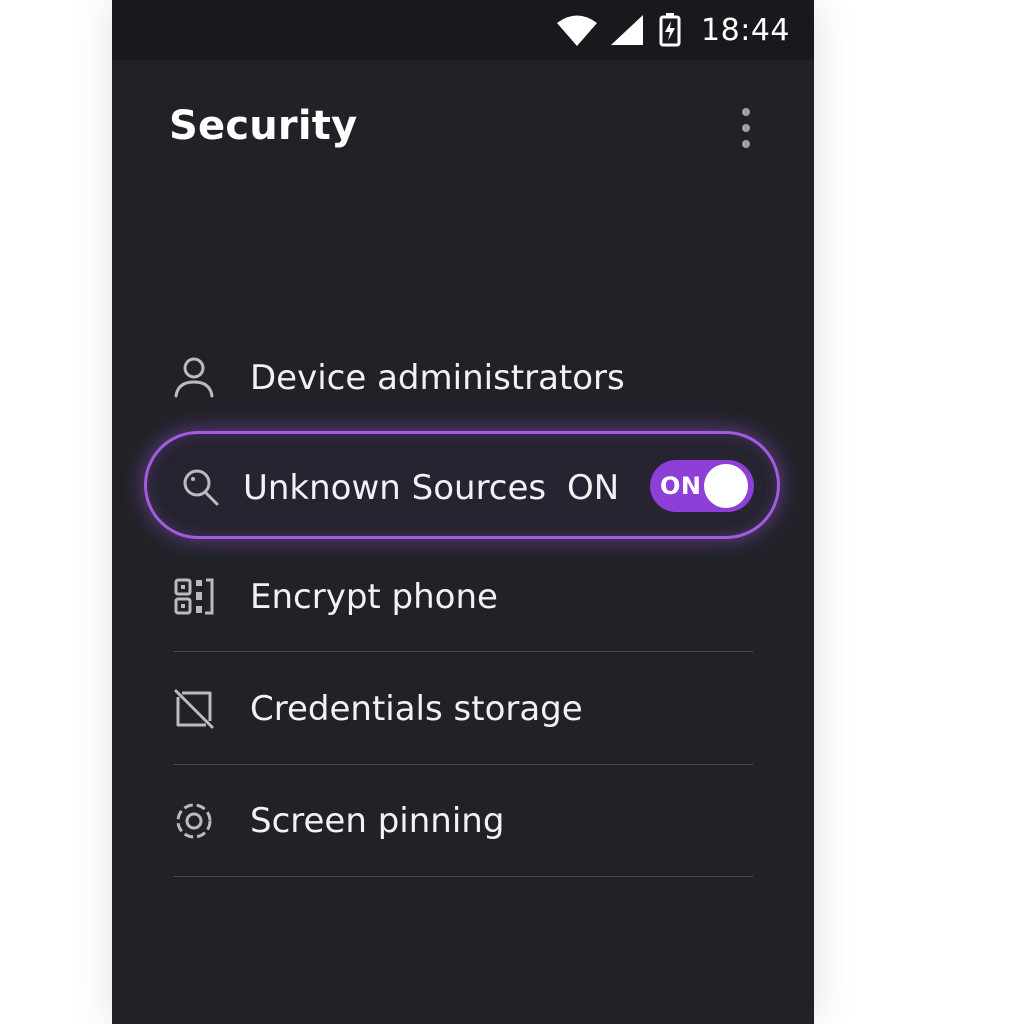  What do you see at coordinates (437, 378) in the screenshot?
I see `settings-item-label: Device administrators` at bounding box center [437, 378].